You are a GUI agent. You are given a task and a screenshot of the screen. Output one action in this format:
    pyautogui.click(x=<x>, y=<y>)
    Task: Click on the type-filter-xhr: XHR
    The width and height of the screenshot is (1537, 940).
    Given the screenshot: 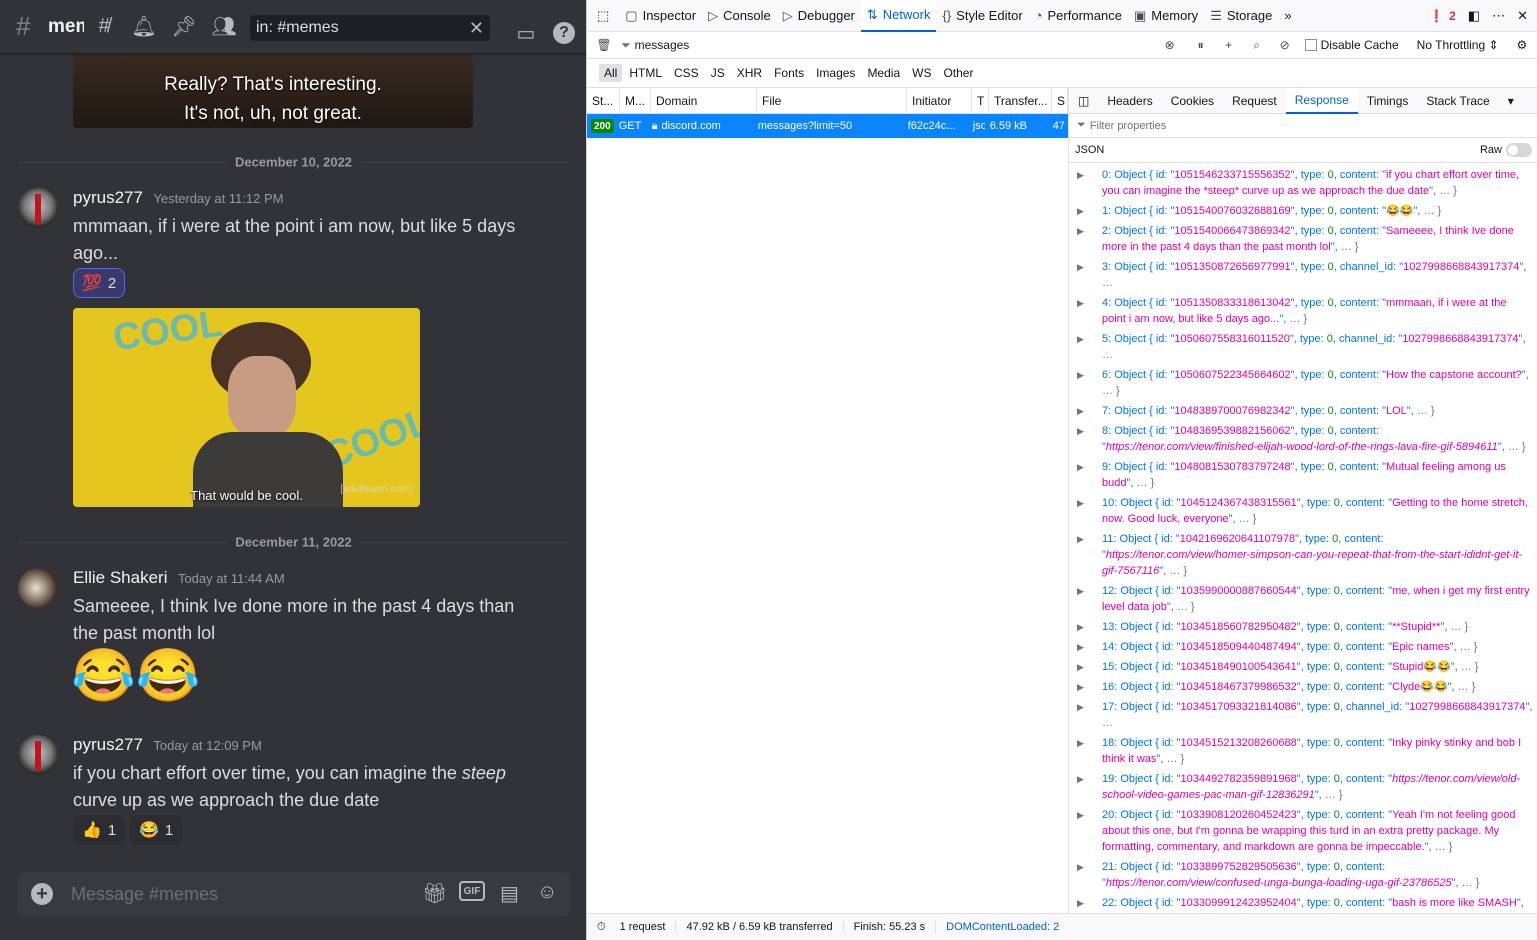 What is the action you would take?
    pyautogui.click(x=749, y=73)
    